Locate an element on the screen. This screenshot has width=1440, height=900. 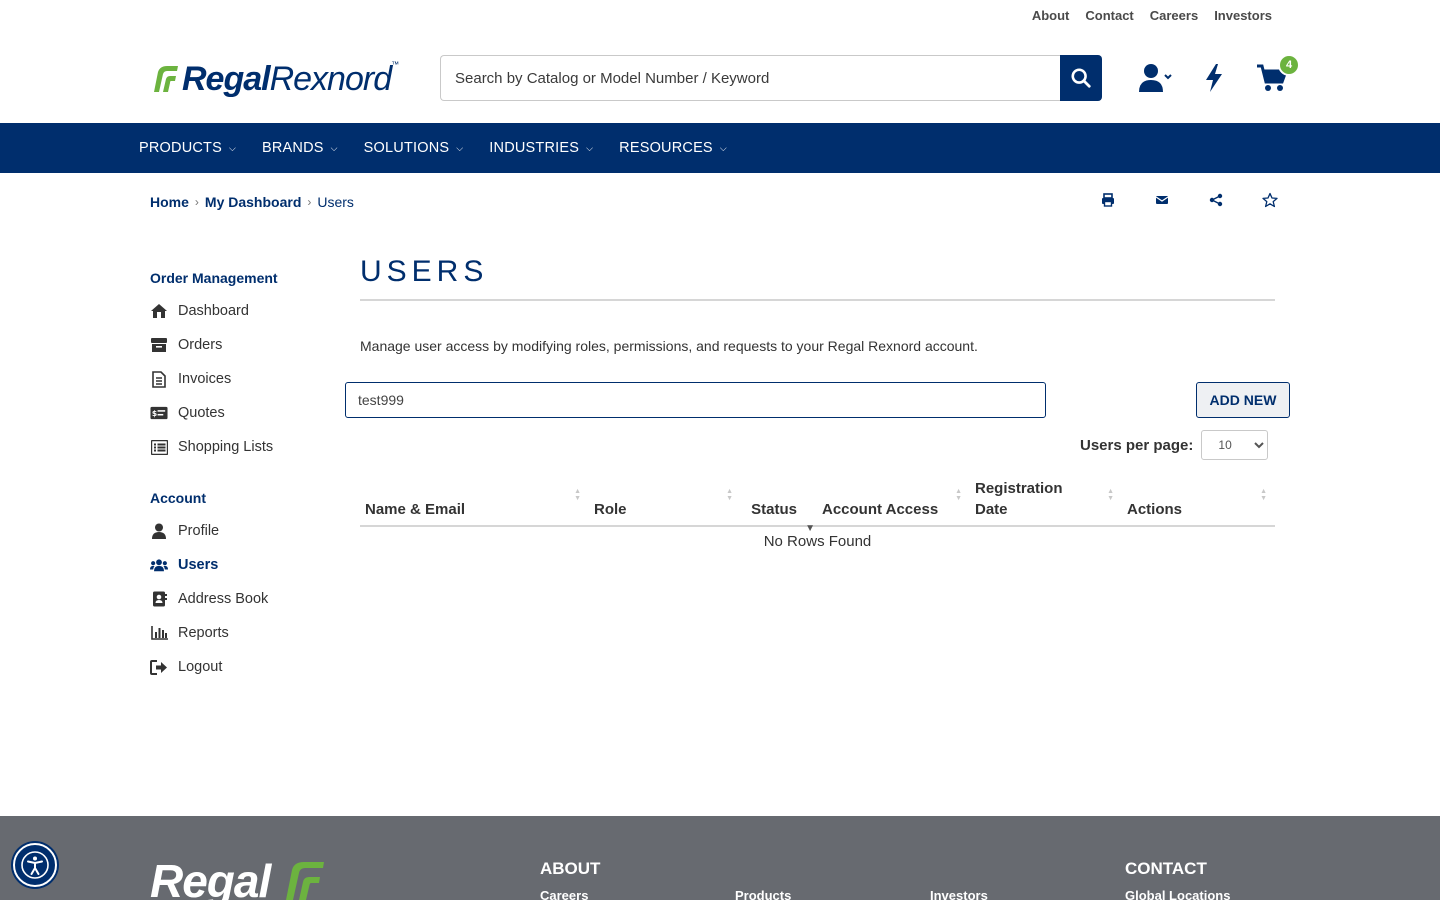
nav-label: BRANDS is located at coordinates (293, 148).